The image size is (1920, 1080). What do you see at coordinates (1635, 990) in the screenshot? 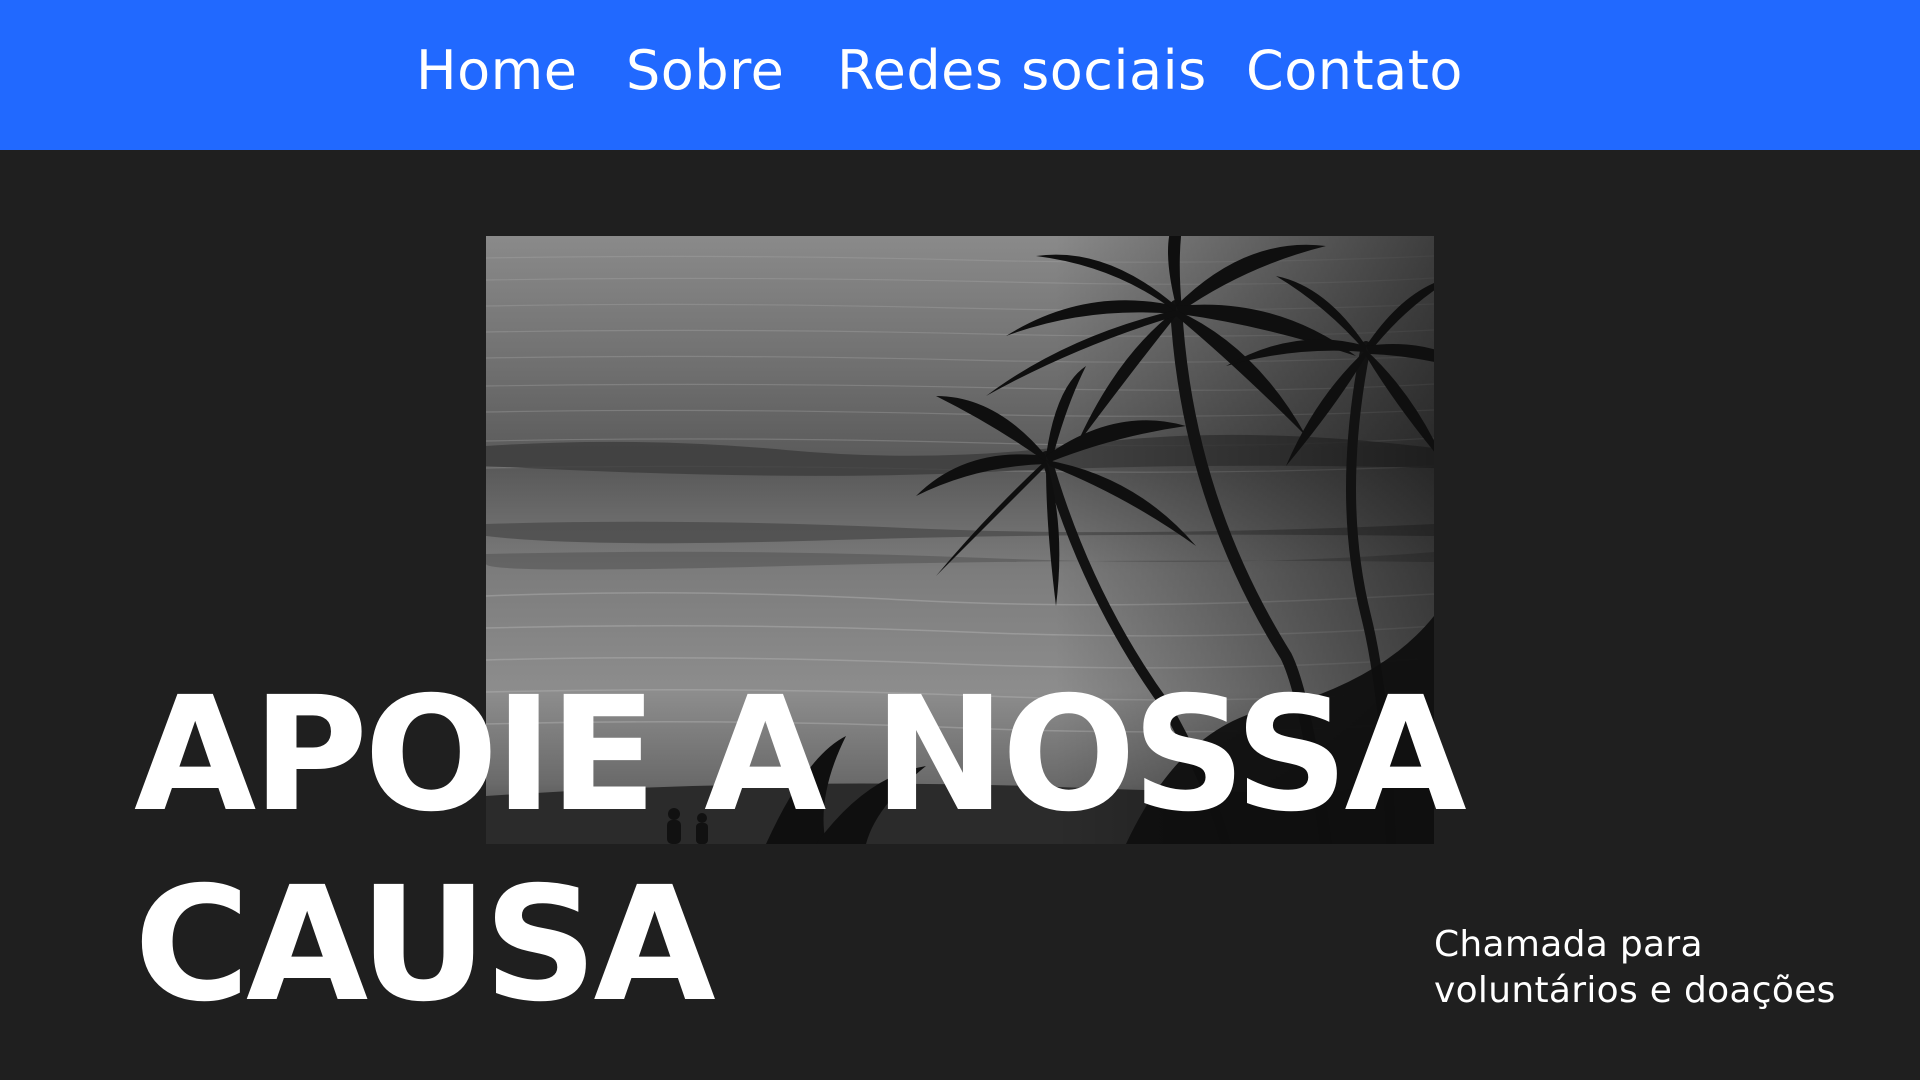
I see `hero-subtitle-line-2: voluntários e doações` at bounding box center [1635, 990].